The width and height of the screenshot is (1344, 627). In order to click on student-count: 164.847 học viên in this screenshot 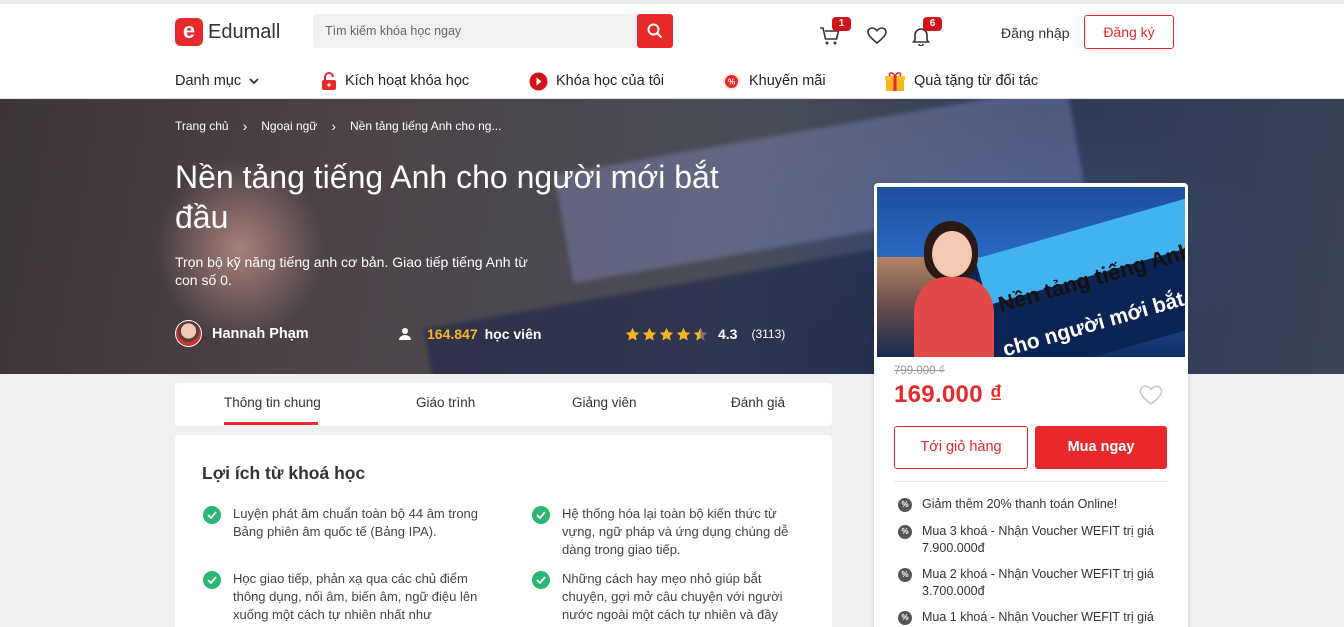, I will do `click(469, 334)`.